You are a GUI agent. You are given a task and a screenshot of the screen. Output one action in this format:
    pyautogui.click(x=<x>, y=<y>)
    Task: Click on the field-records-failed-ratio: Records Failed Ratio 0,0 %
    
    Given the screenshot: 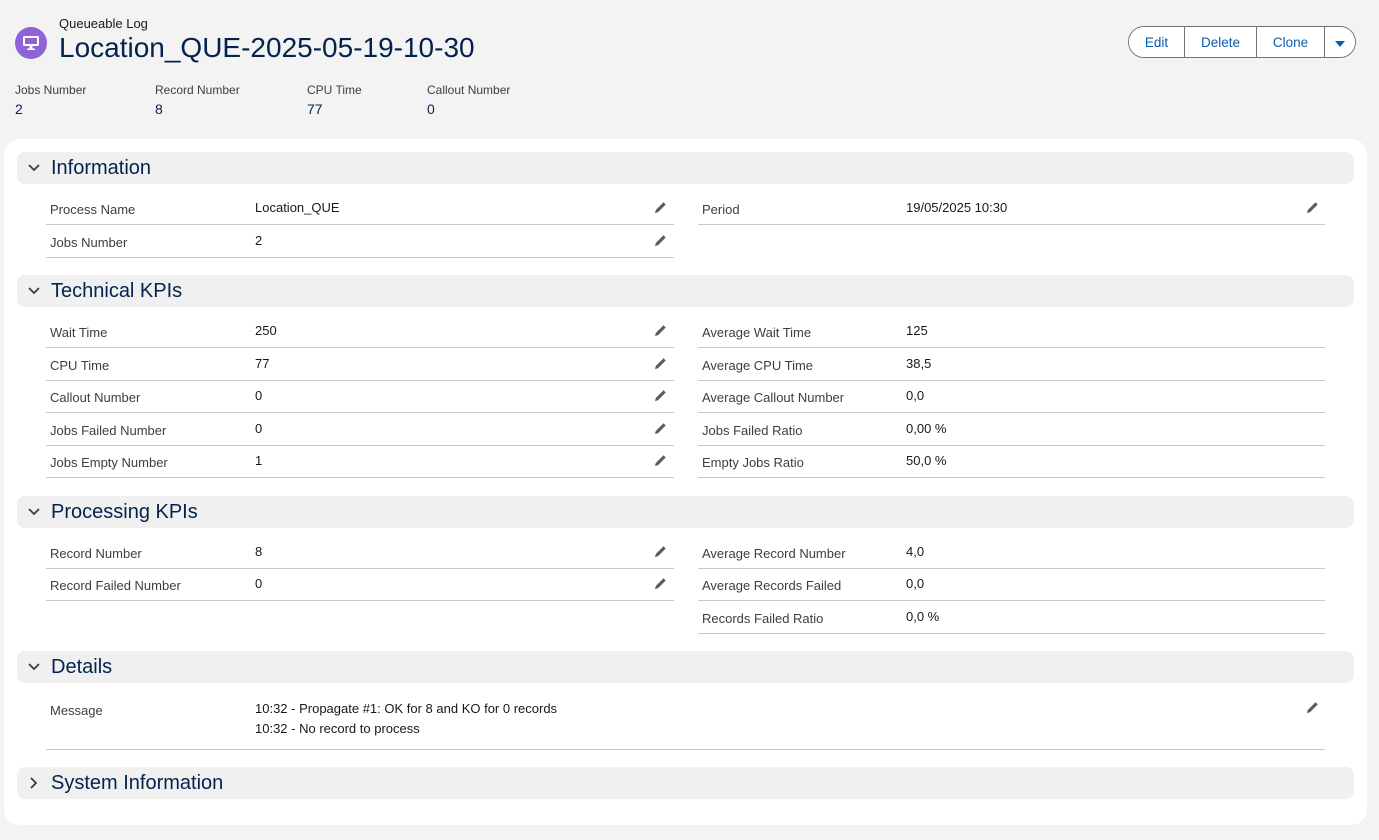 What is the action you would take?
    pyautogui.click(x=1011, y=617)
    